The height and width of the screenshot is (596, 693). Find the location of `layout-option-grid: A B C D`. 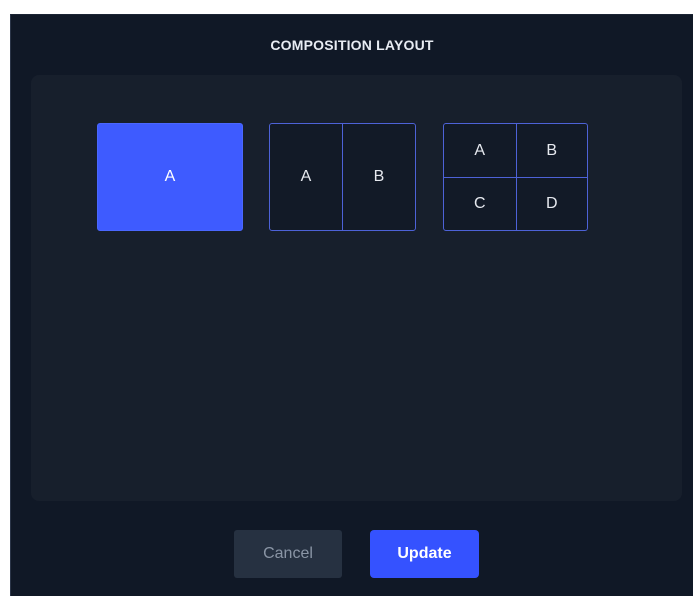

layout-option-grid: A B C D is located at coordinates (515, 177).